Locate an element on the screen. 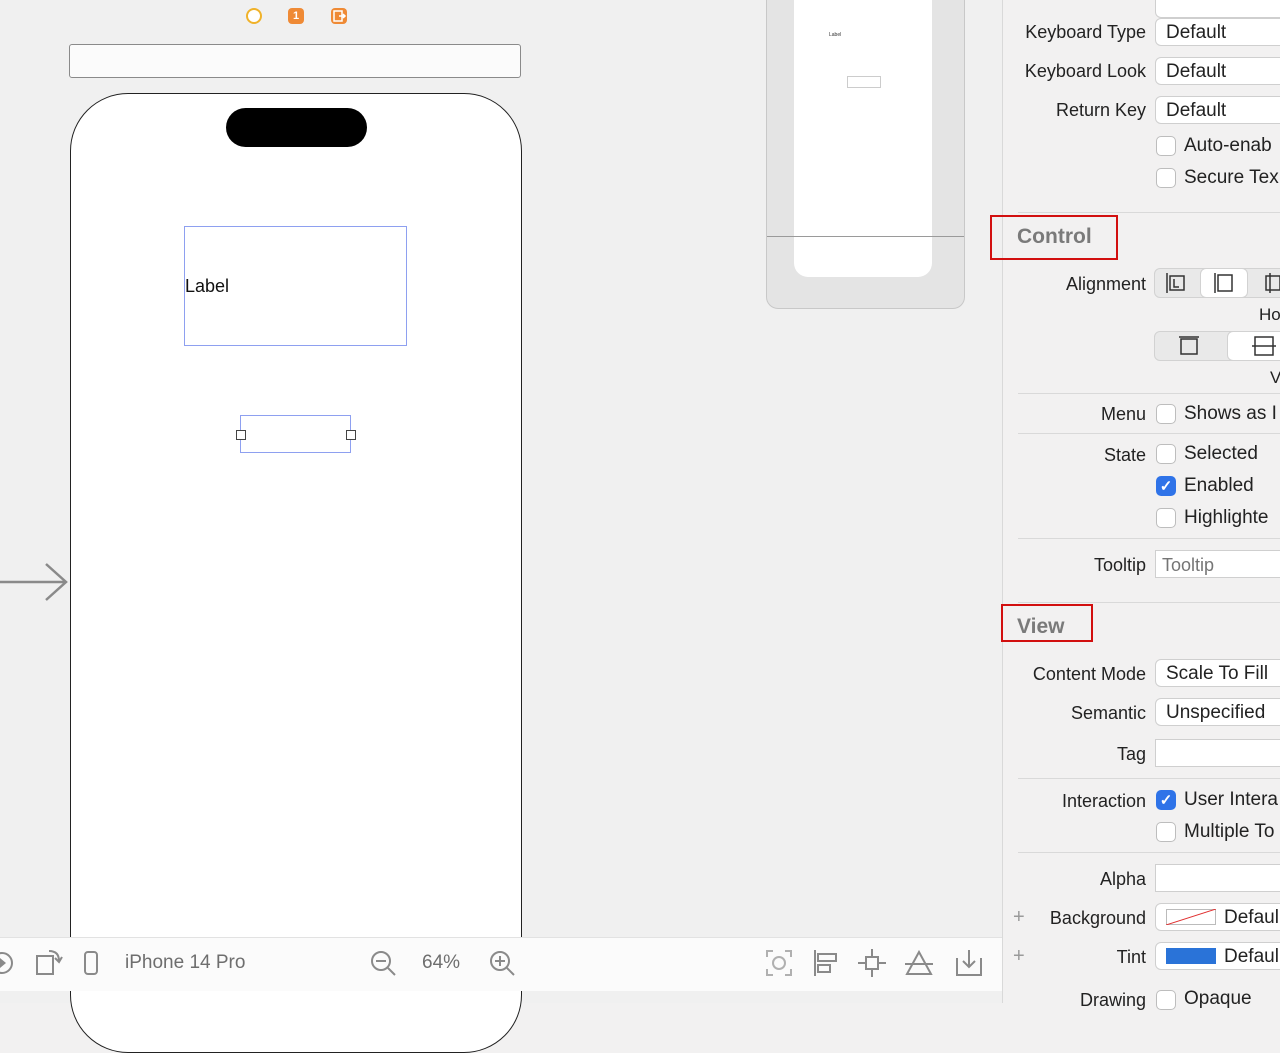  rotate-device-icon is located at coordinates (49, 962).